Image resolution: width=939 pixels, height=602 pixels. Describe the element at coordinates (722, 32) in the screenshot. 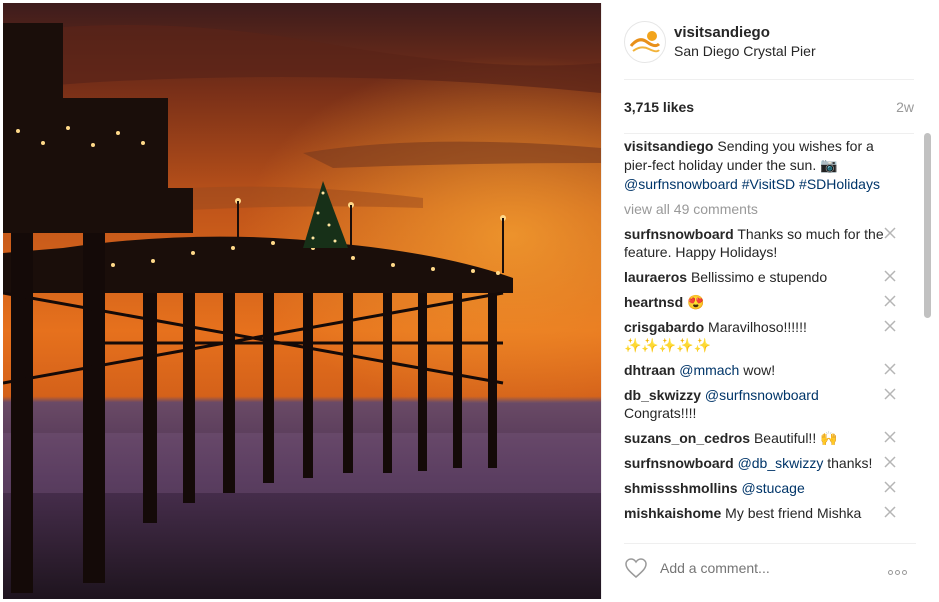

I see `post-username: visitsandiego` at that location.